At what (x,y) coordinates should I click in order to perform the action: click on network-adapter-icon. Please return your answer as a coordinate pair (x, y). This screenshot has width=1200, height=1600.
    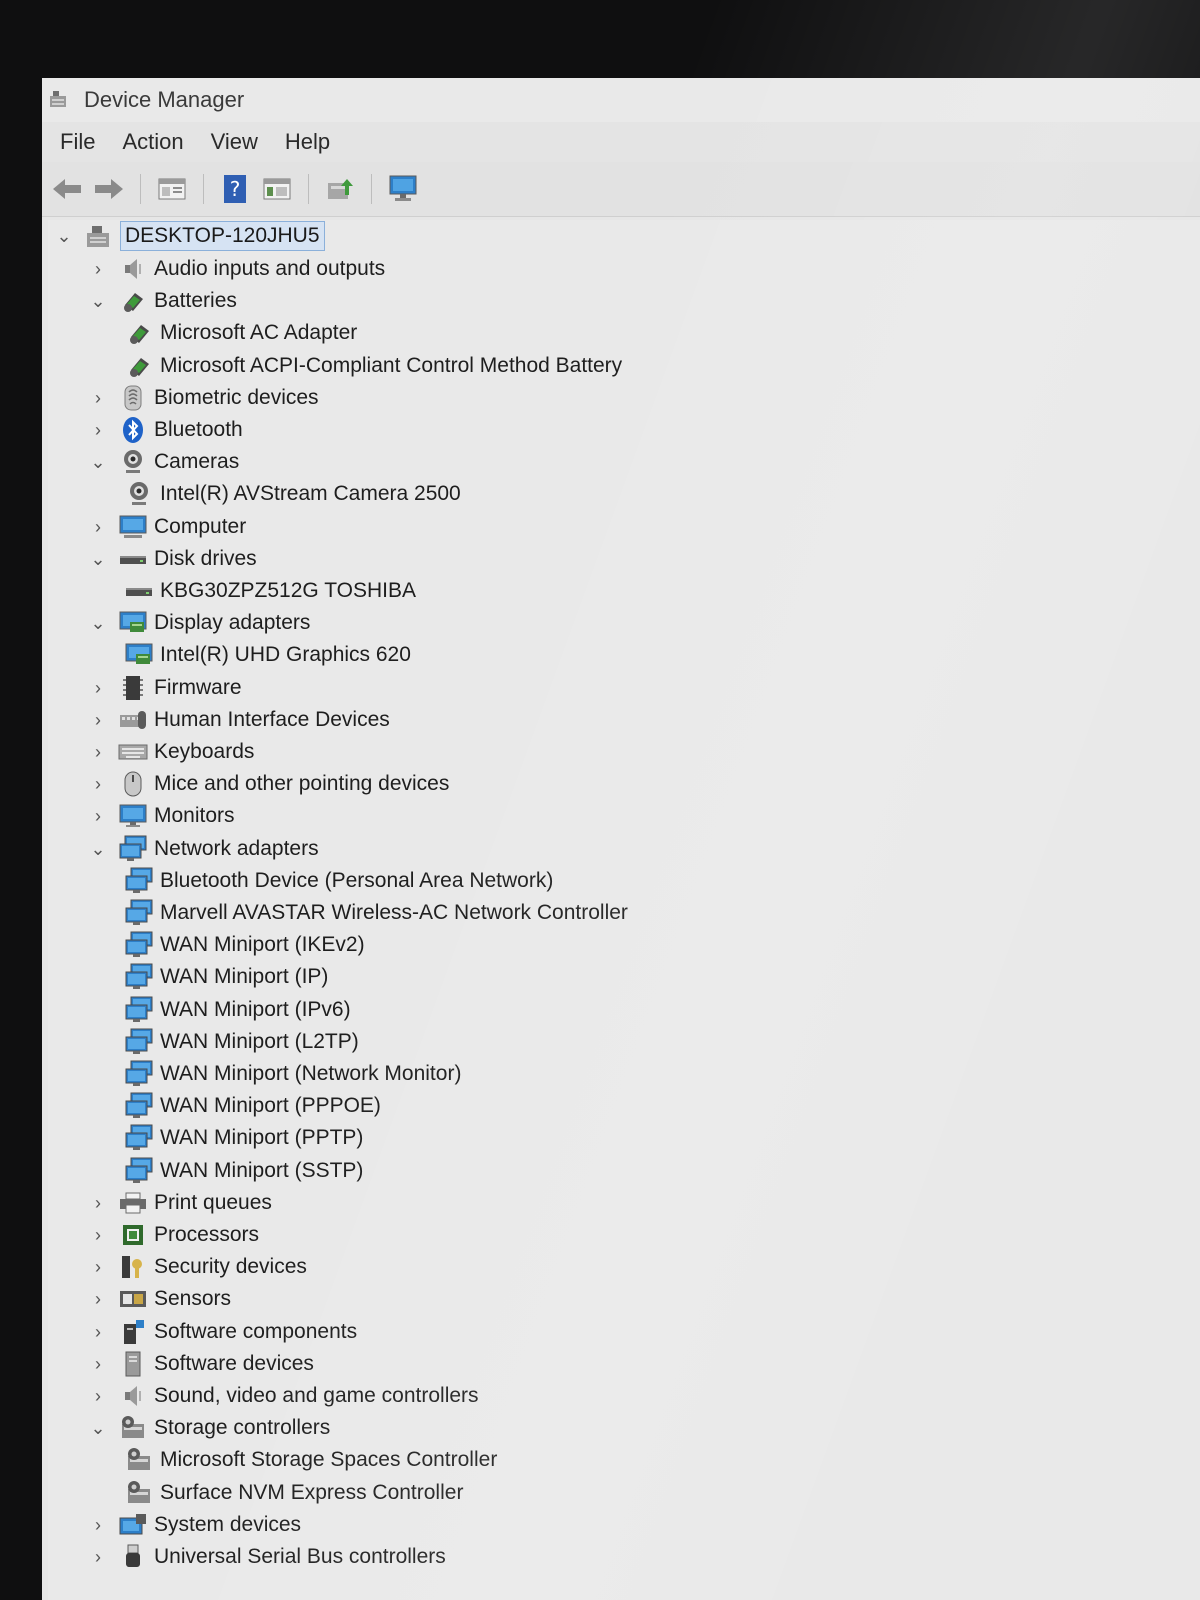
    Looking at the image, I should click on (139, 881).